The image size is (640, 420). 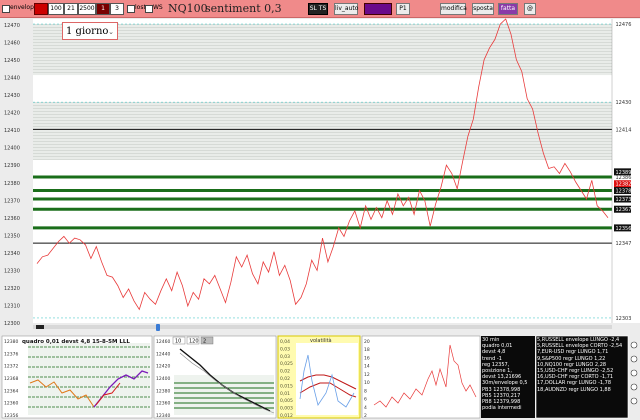 What do you see at coordinates (12, 289) in the screenshot?
I see `y-tick-label: 12320` at bounding box center [12, 289].